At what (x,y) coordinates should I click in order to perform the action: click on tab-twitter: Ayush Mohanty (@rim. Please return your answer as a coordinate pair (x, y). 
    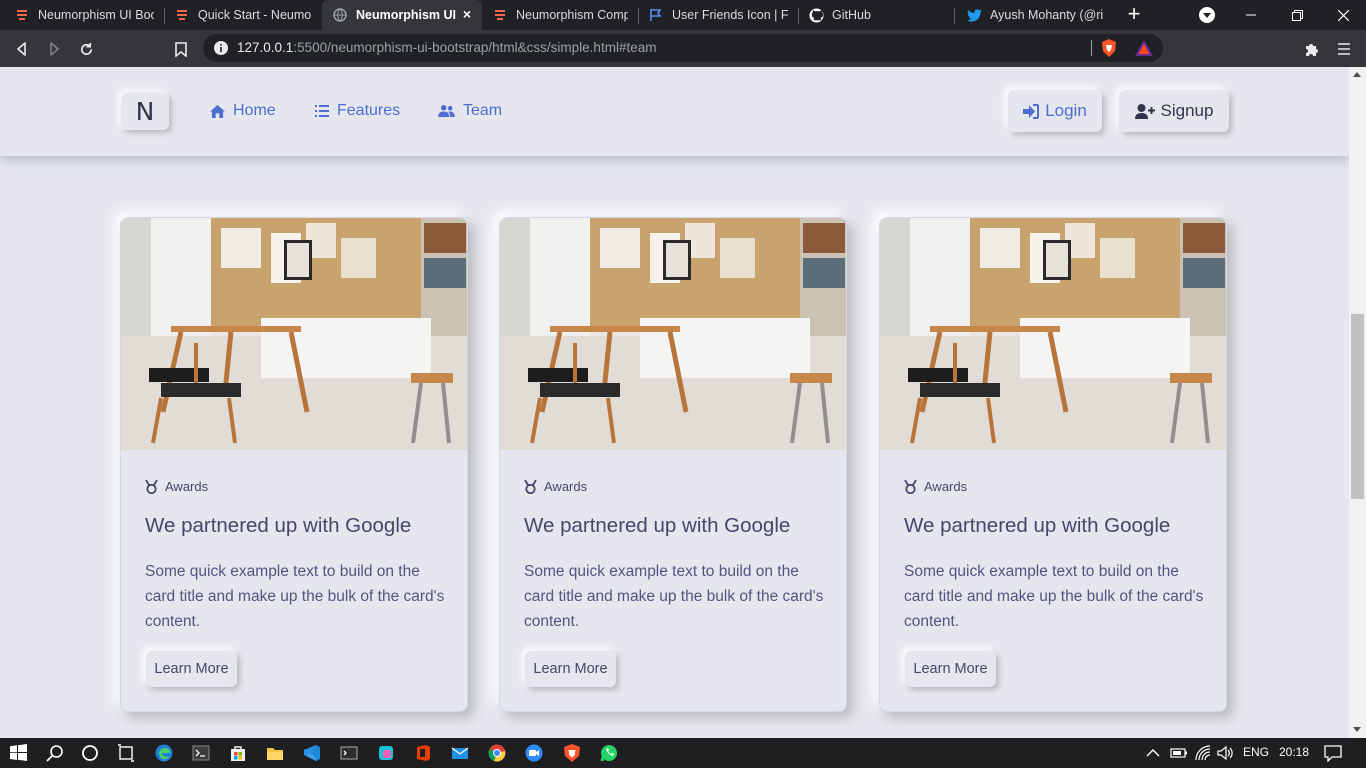
    Looking at the image, I should click on (1035, 15).